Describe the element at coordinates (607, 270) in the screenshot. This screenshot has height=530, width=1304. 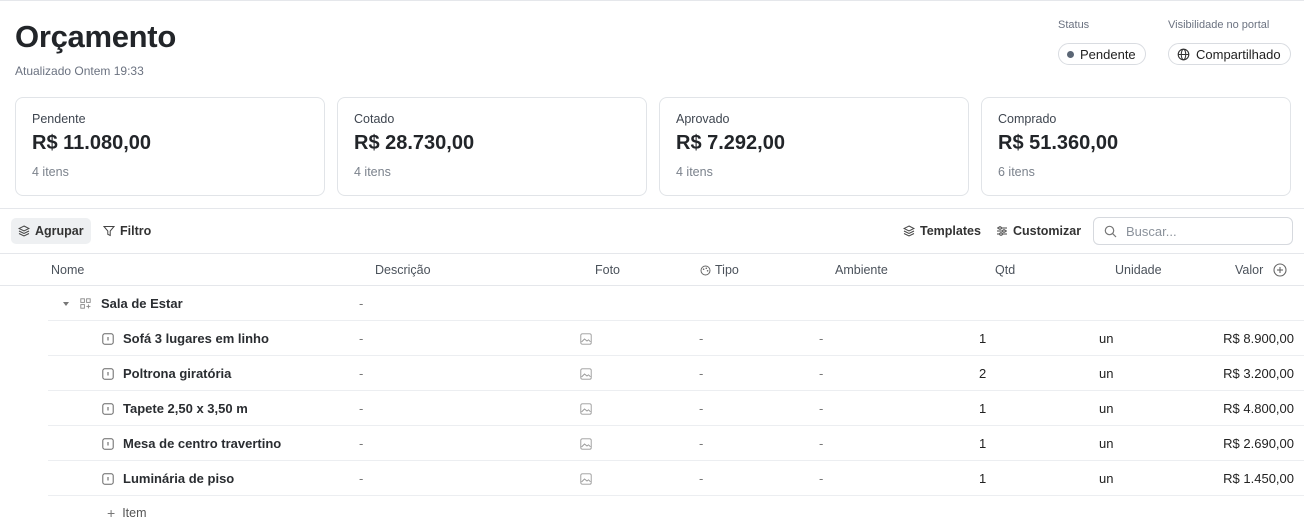
I see `col-header-photo: Foto` at that location.